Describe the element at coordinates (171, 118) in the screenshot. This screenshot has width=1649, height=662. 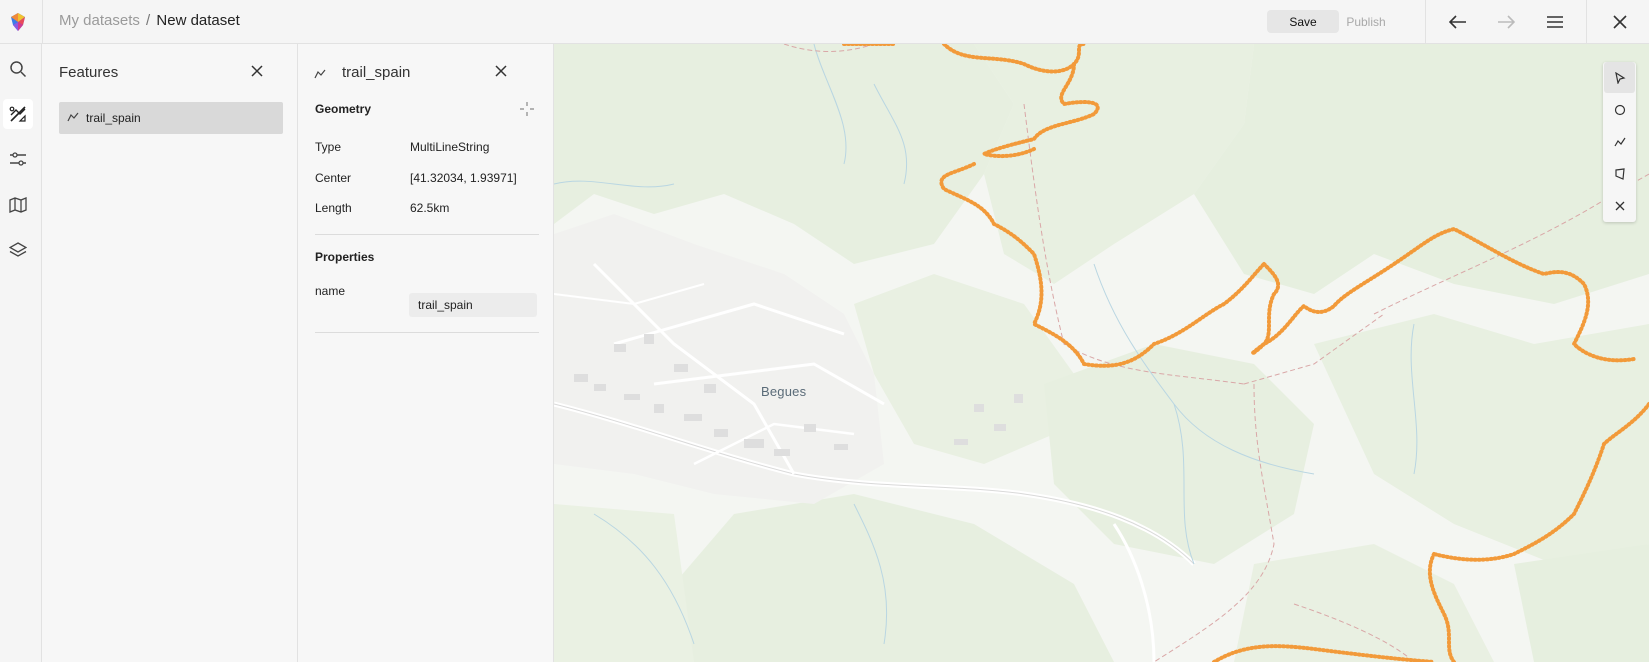
I see `feature-list-item: trail_spain` at that location.